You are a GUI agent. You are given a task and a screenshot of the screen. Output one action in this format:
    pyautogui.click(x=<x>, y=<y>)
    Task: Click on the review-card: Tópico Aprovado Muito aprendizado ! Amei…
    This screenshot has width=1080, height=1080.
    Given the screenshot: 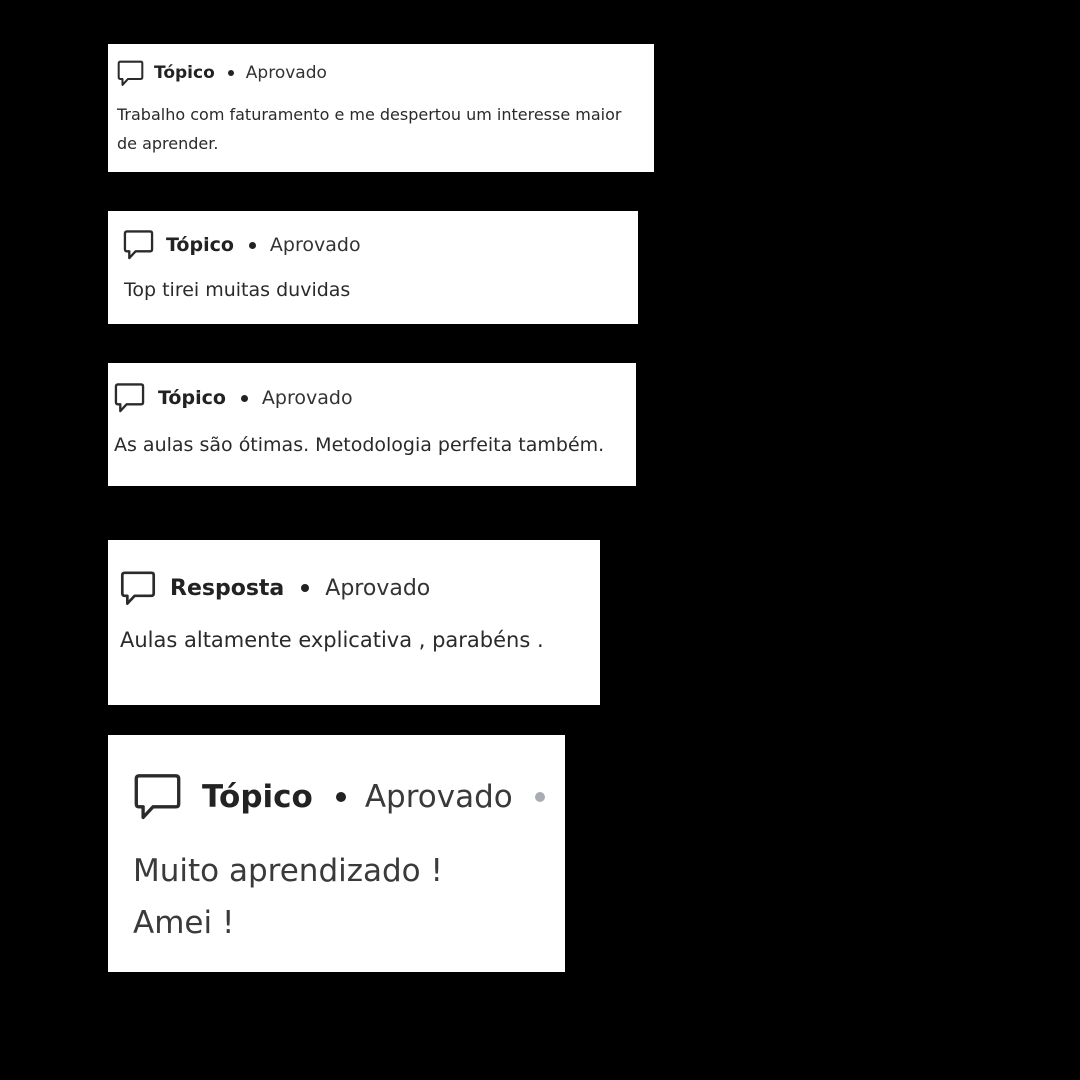 What is the action you would take?
    pyautogui.click(x=336, y=853)
    